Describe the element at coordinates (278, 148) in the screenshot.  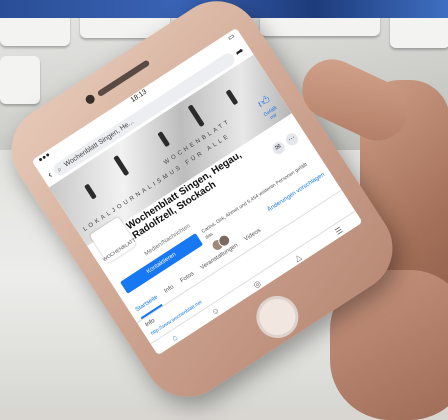
I see `messenger-icon: ✉` at that location.